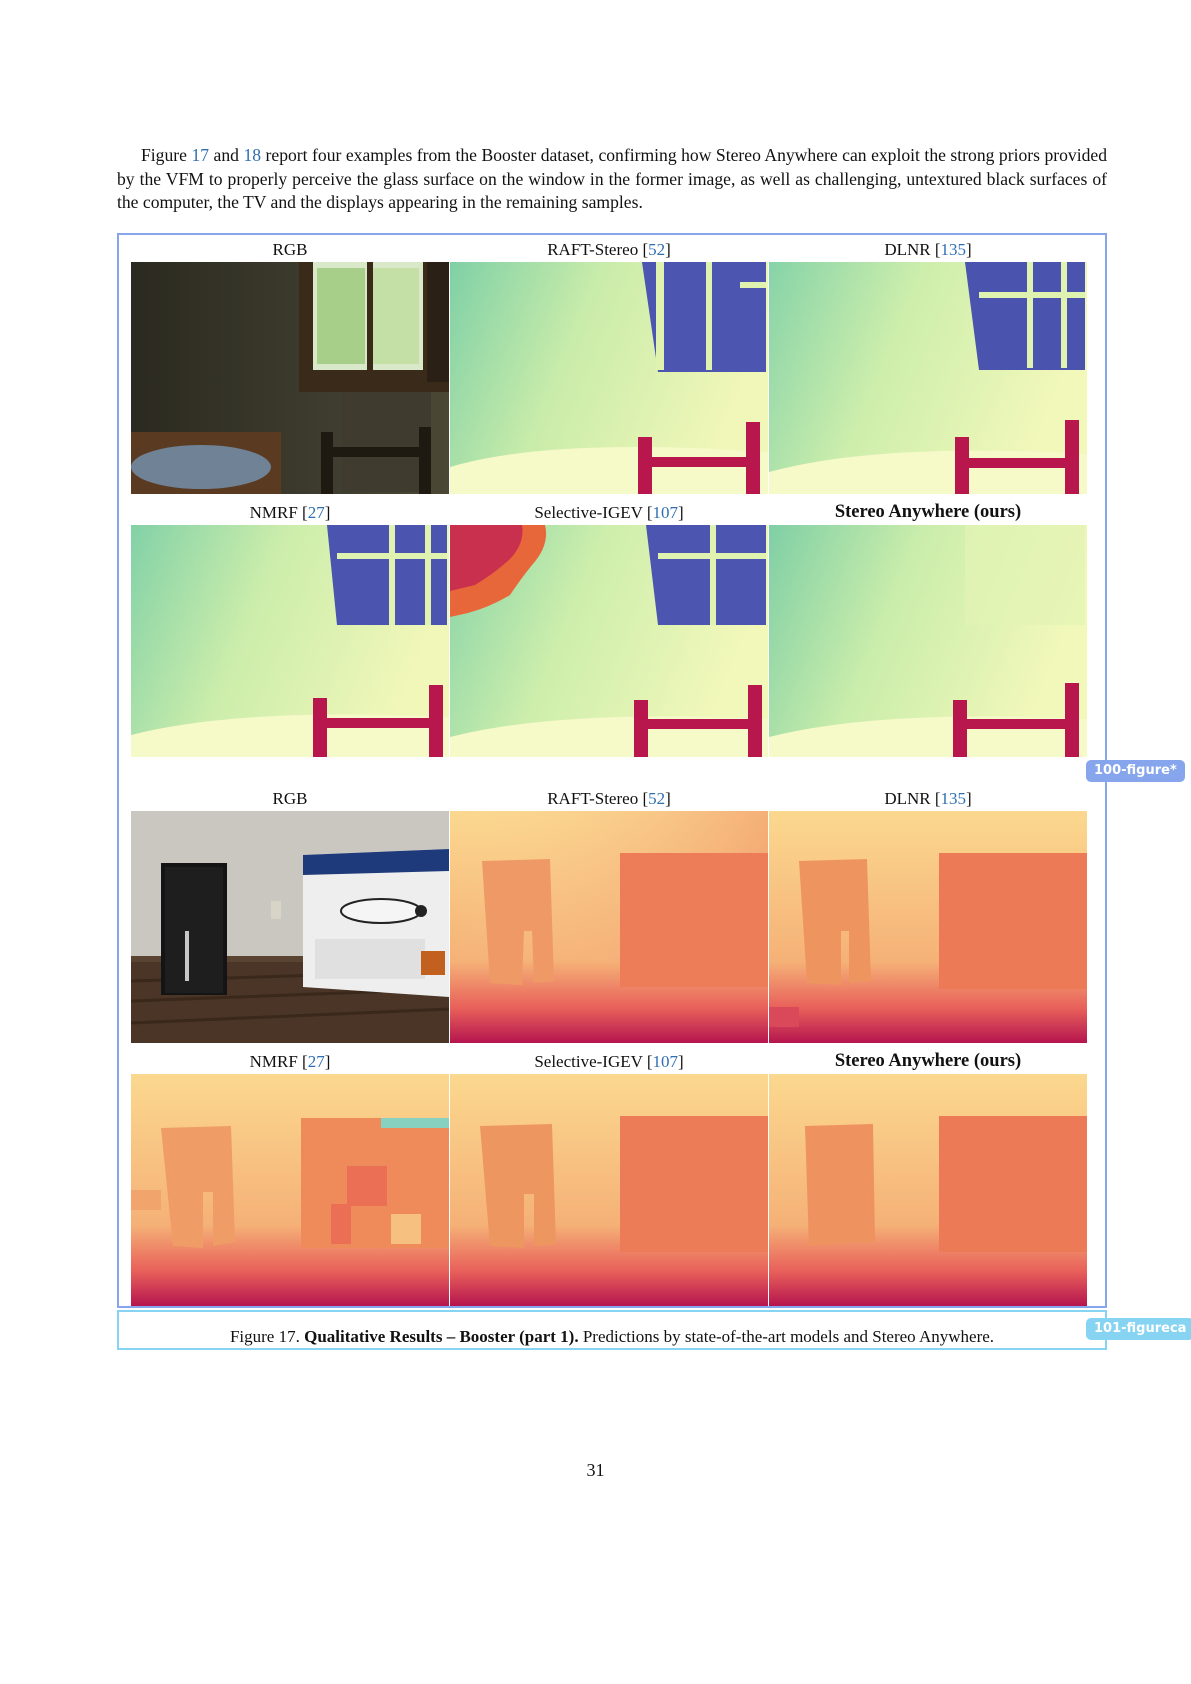 The image size is (1191, 1684). I want to click on raft-stereo-disparity-room, so click(609, 378).